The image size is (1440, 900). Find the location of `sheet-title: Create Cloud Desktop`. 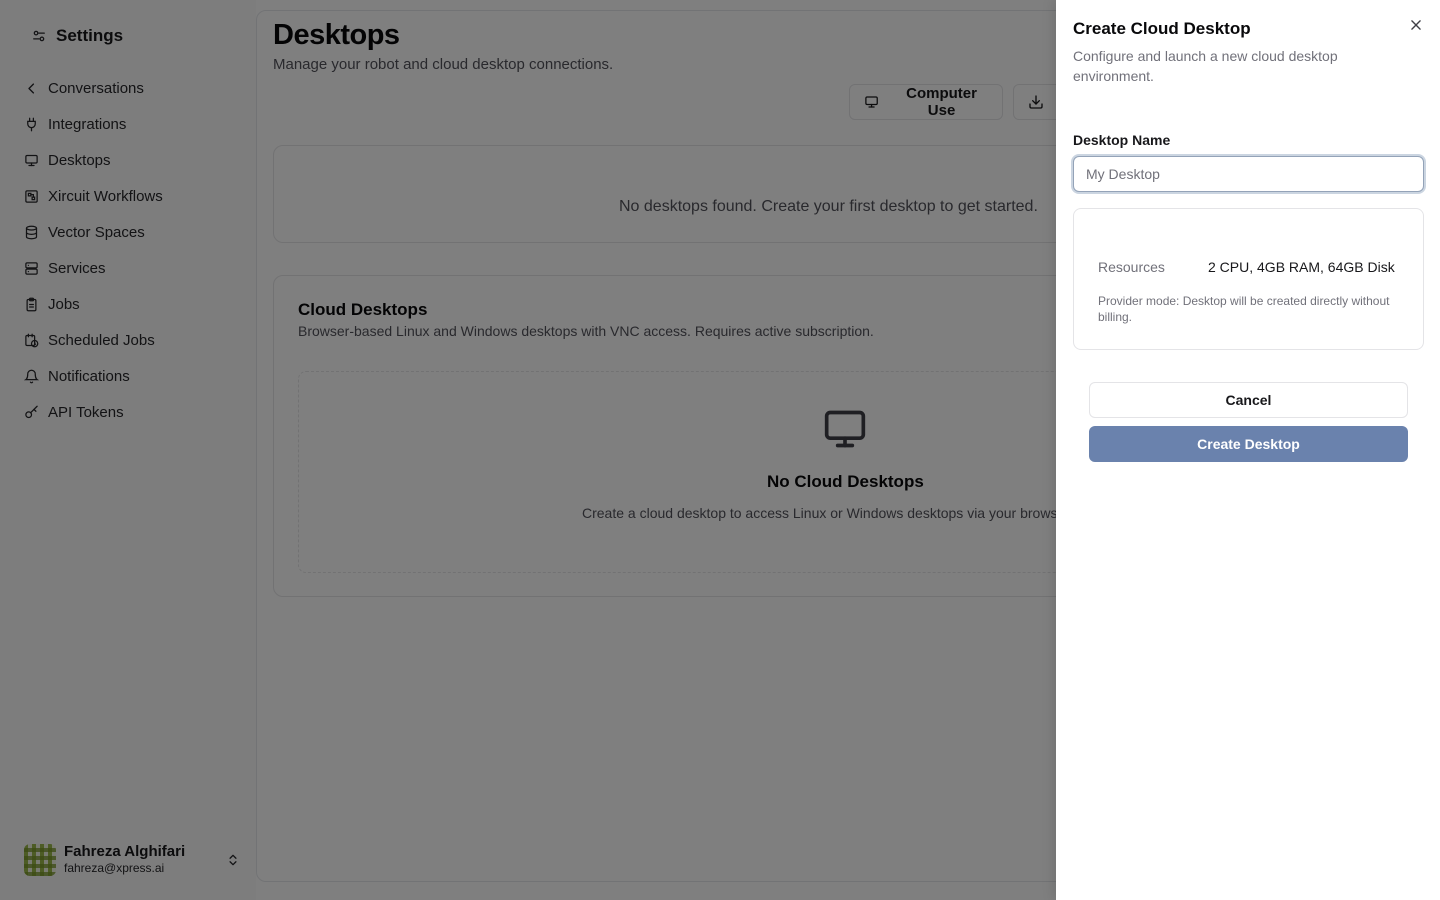

sheet-title: Create Cloud Desktop is located at coordinates (1162, 28).